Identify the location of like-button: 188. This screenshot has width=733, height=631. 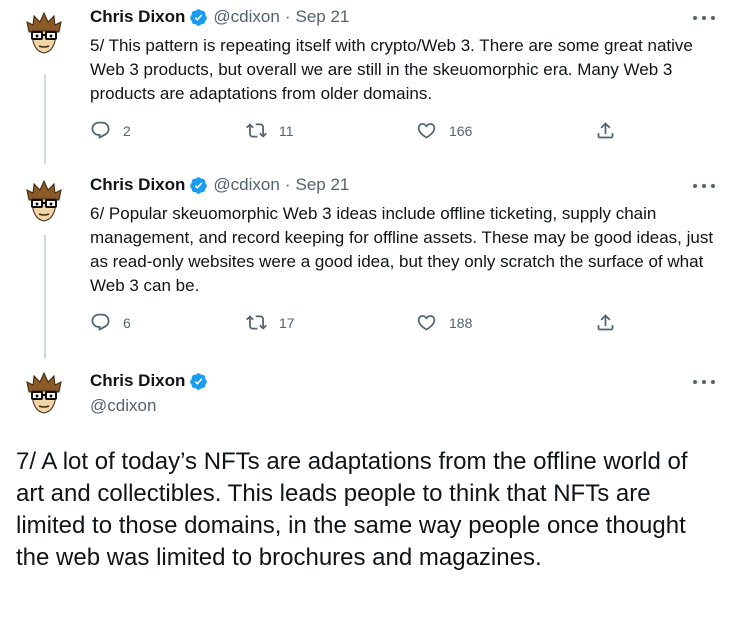
(444, 322).